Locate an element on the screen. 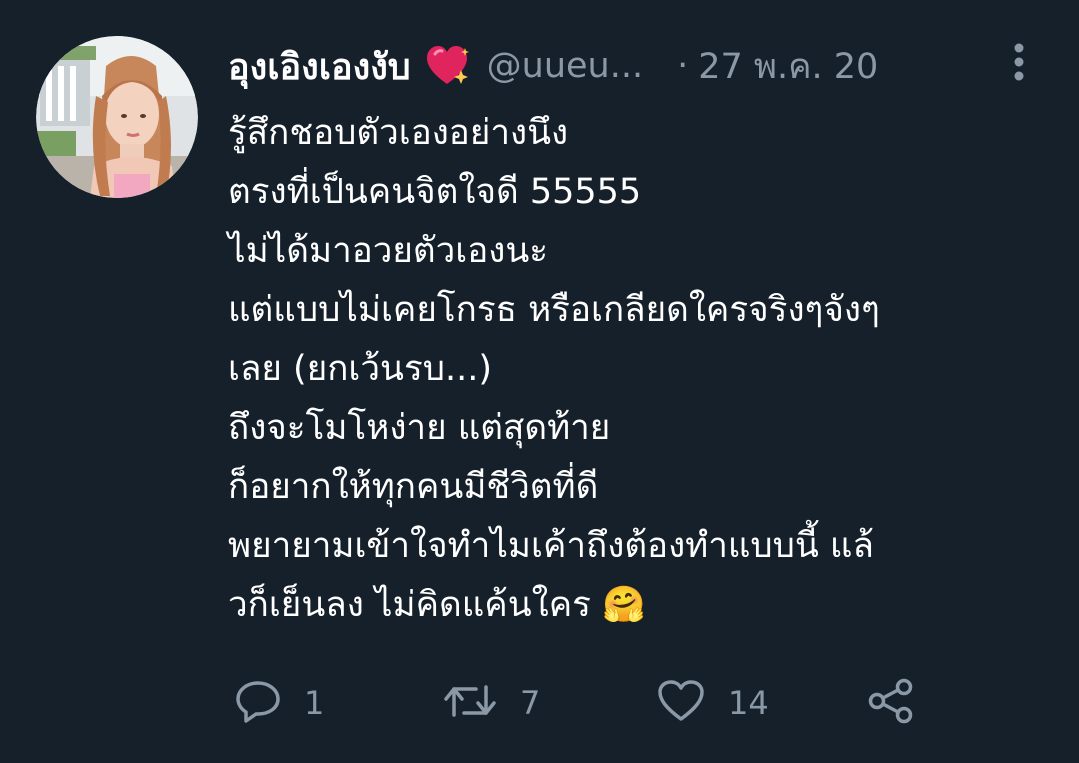  retweet-icon is located at coordinates (470, 703).